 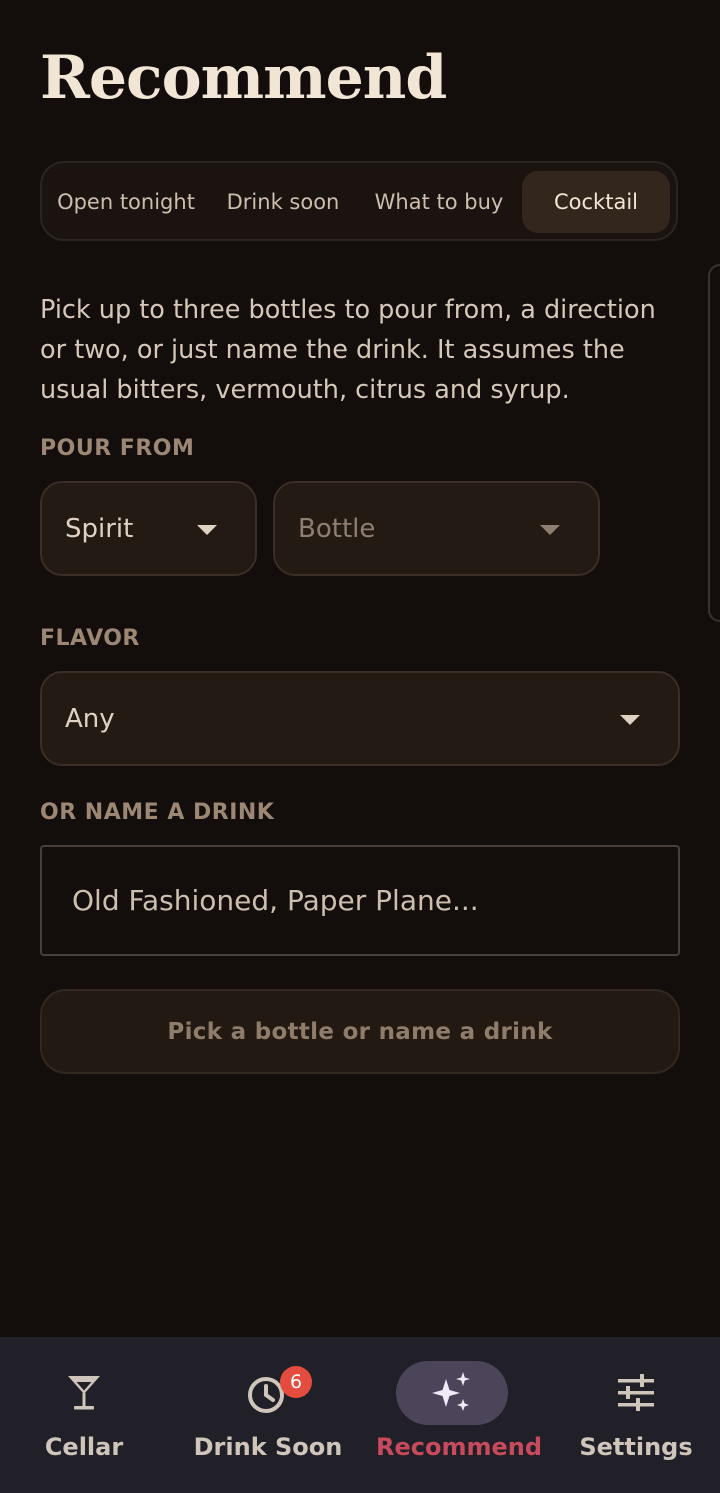 I want to click on tab-open-tonight: Open tonight, so click(x=126, y=202).